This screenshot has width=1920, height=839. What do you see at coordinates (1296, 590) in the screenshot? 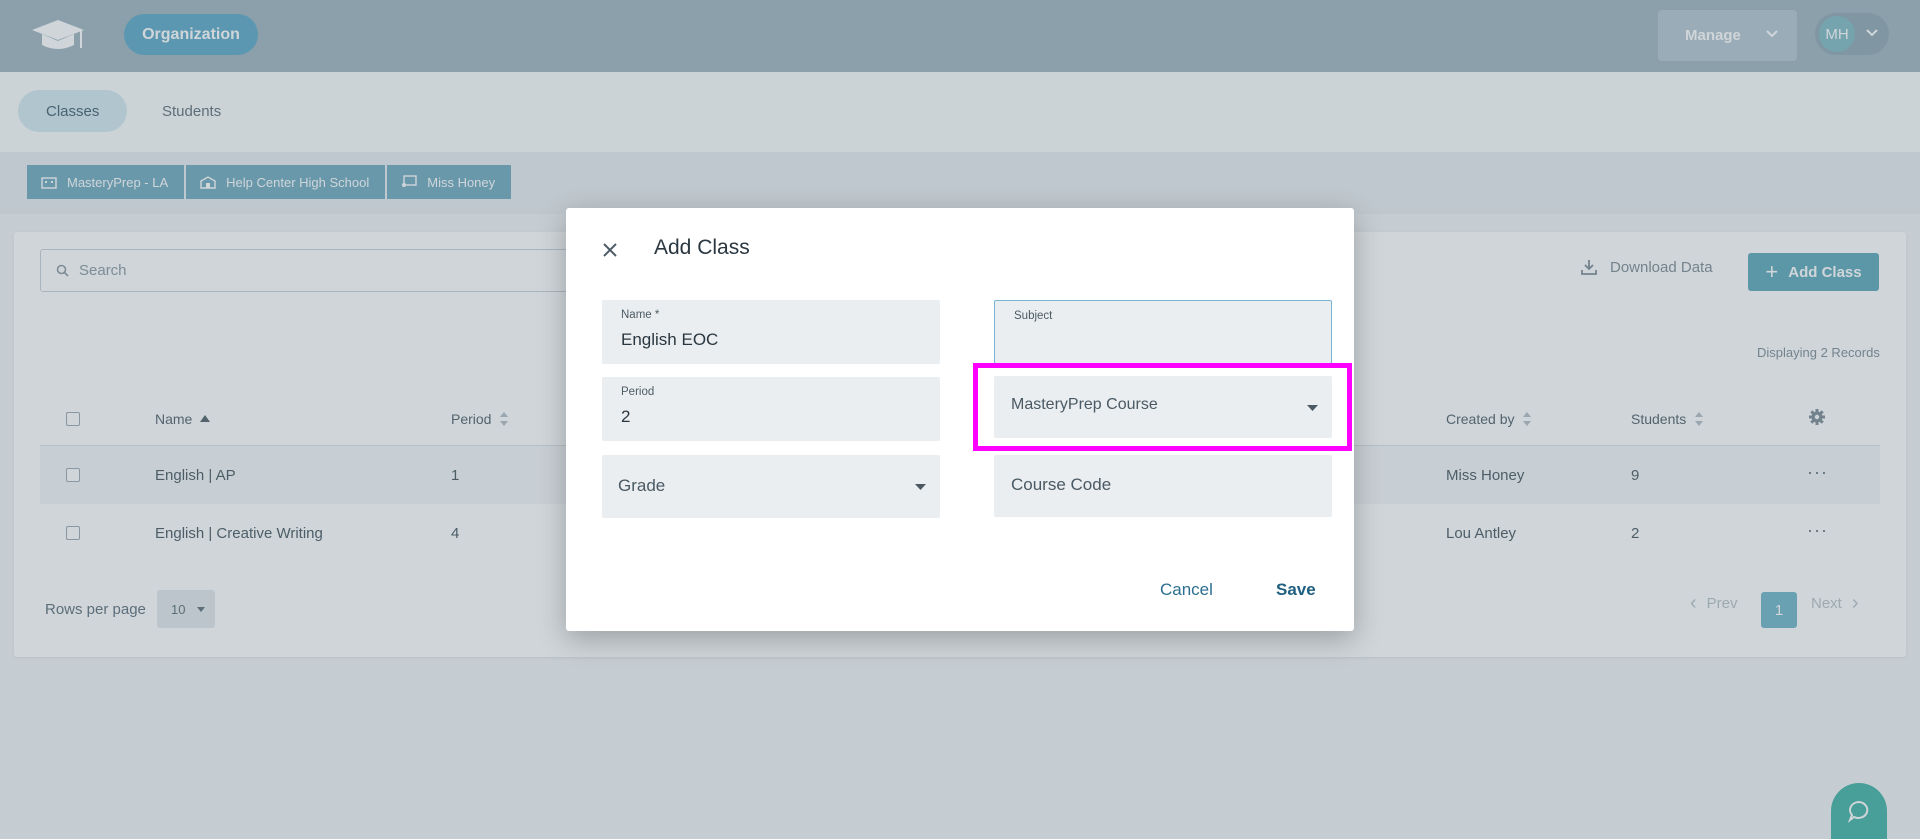
I see `save-button: Save` at bounding box center [1296, 590].